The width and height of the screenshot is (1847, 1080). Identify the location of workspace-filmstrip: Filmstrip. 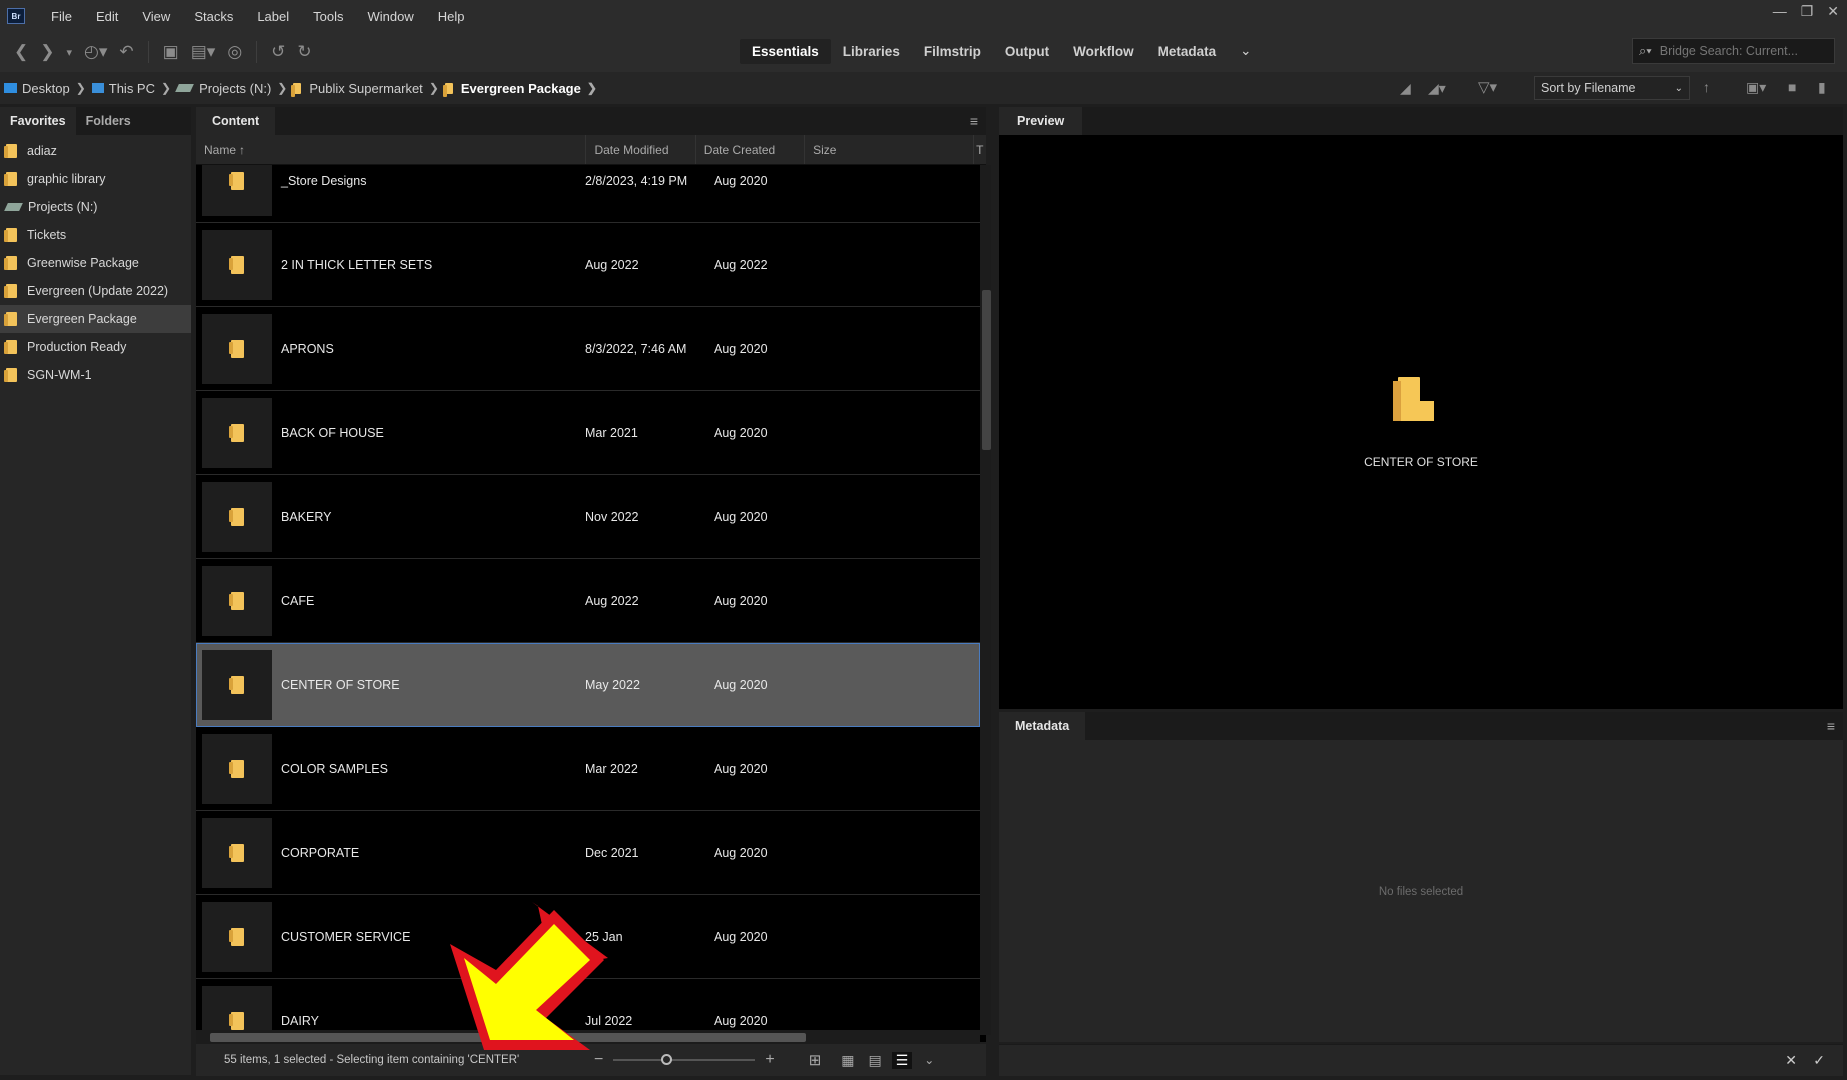
(952, 51).